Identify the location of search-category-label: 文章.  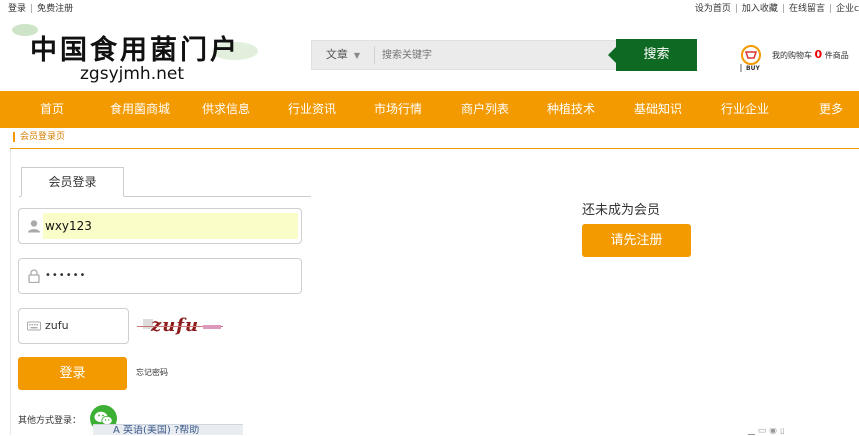
(336, 54).